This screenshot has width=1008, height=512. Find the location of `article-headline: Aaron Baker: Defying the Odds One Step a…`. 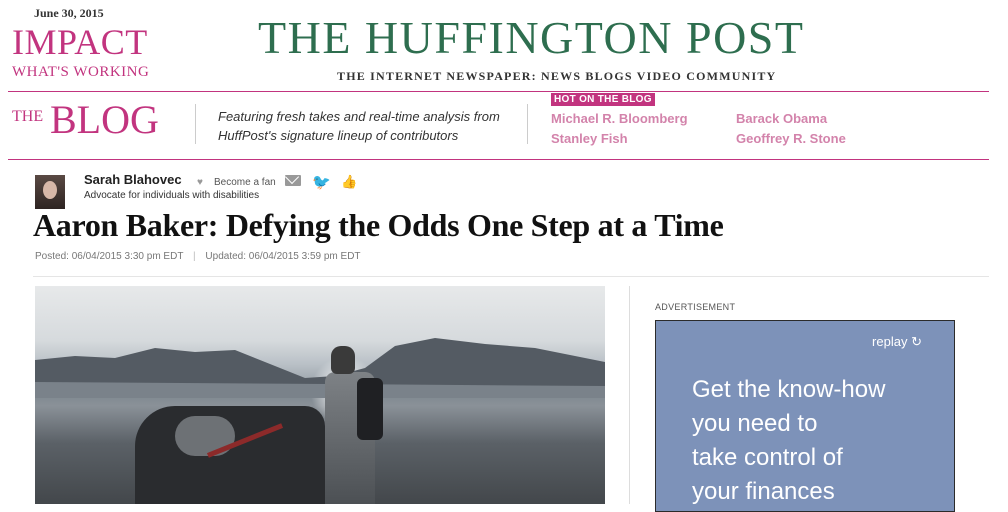

article-headline: Aaron Baker: Defying the Odds One Step a… is located at coordinates (378, 225).